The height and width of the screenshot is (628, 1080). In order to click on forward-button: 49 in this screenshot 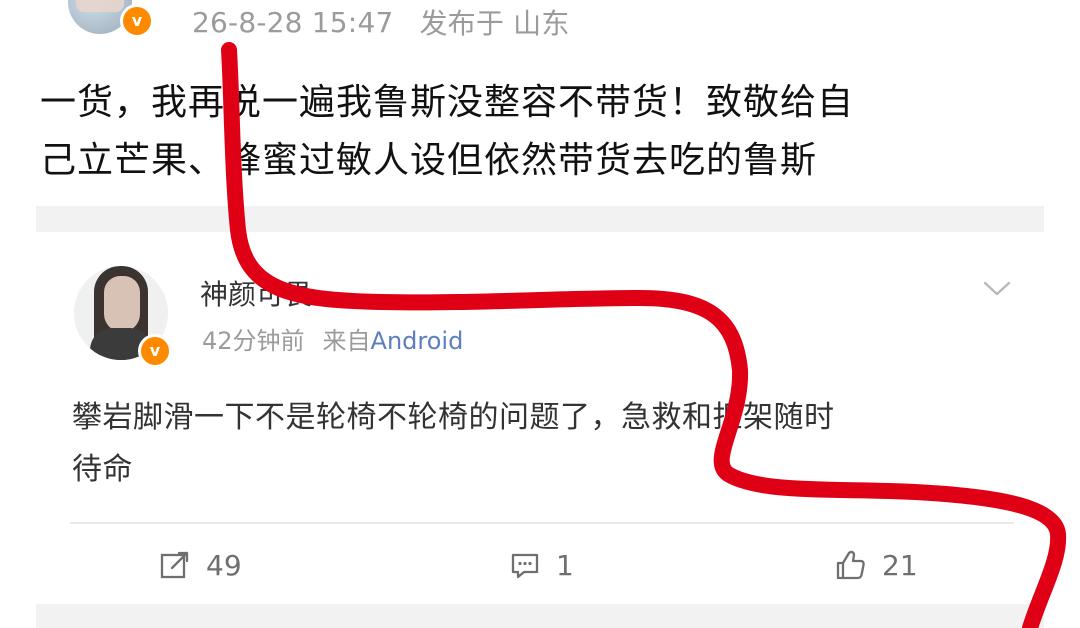, I will do `click(200, 565)`.